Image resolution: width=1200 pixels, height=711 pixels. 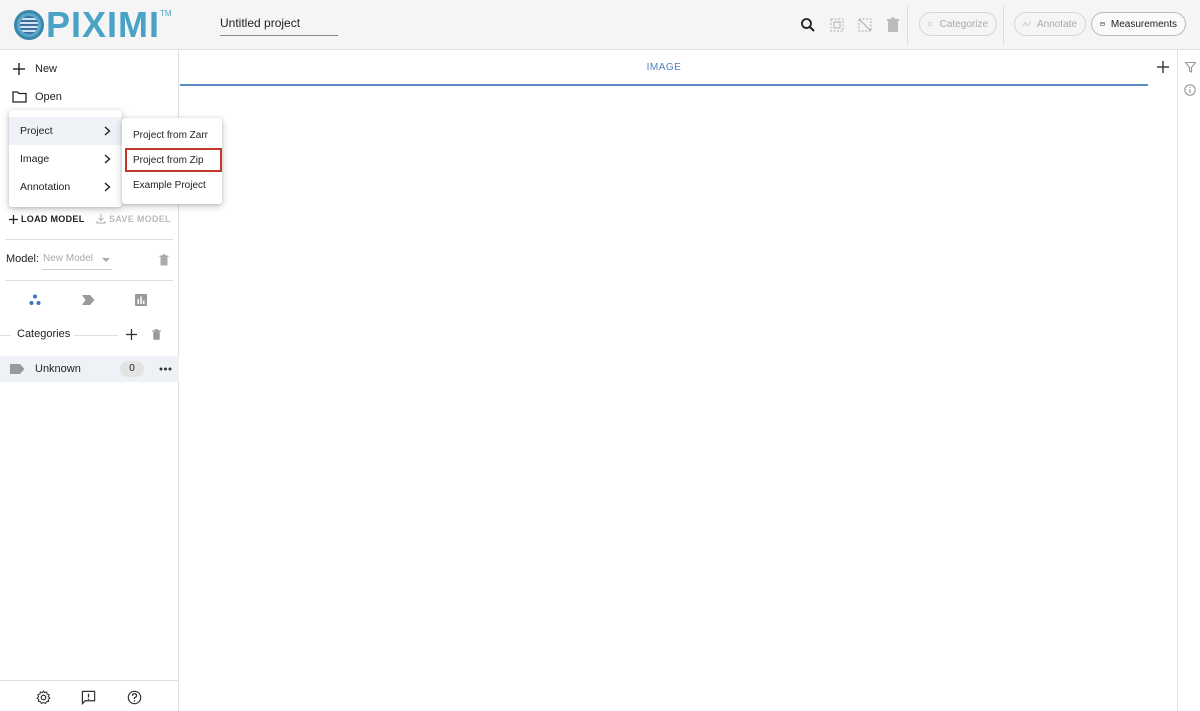 What do you see at coordinates (46, 69) in the screenshot?
I see `new-label: New` at bounding box center [46, 69].